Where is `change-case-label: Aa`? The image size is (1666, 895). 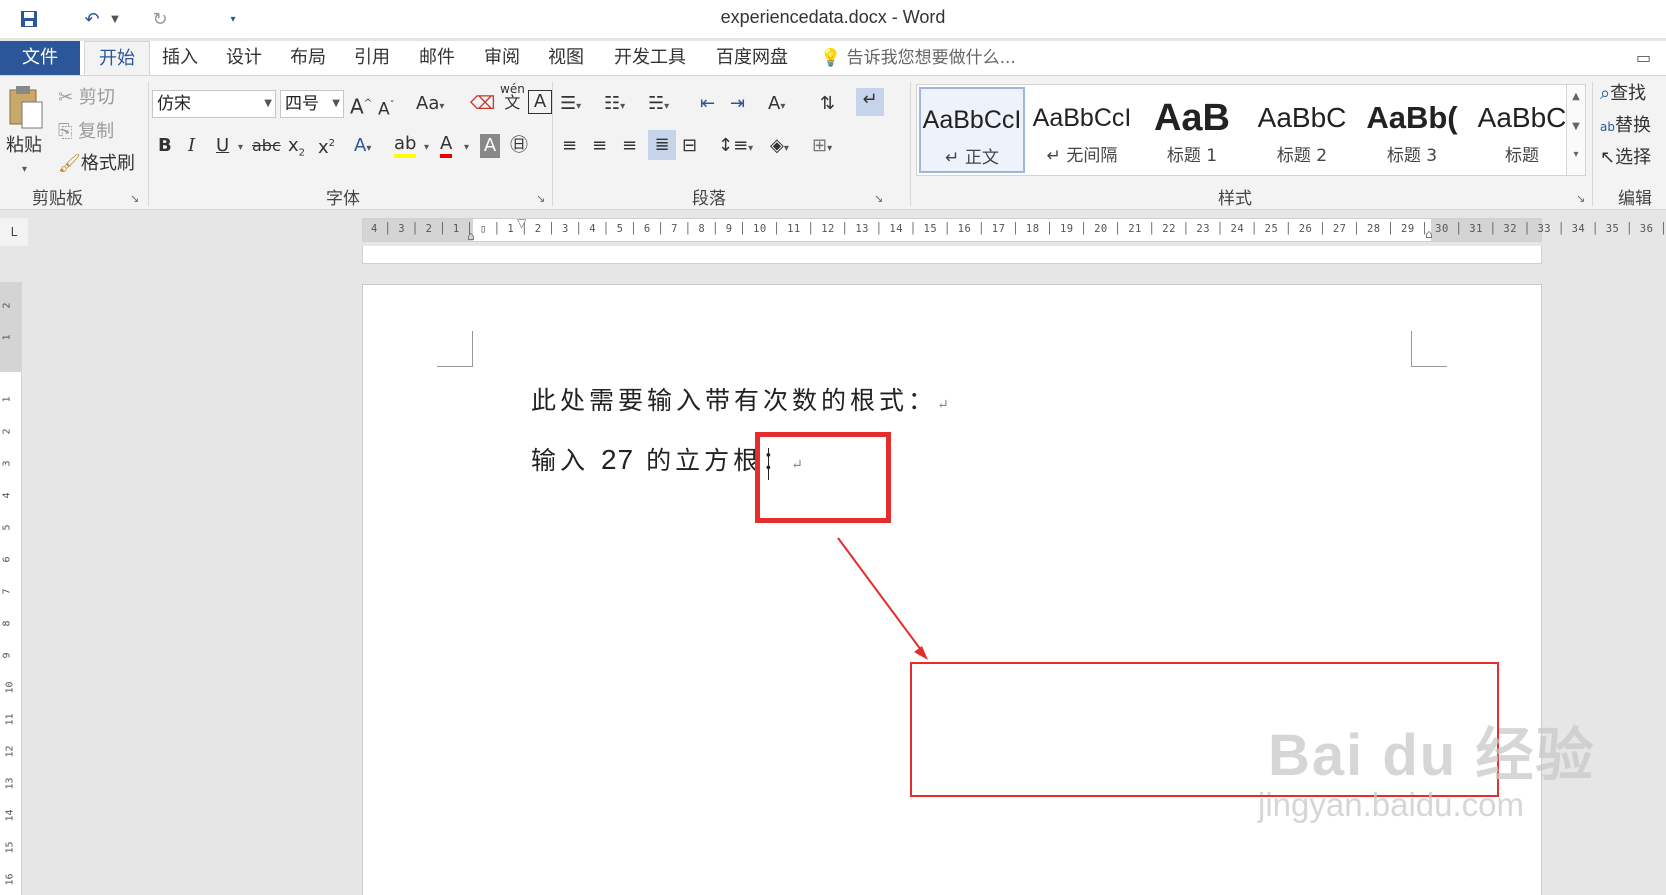 change-case-label: Aa is located at coordinates (428, 103).